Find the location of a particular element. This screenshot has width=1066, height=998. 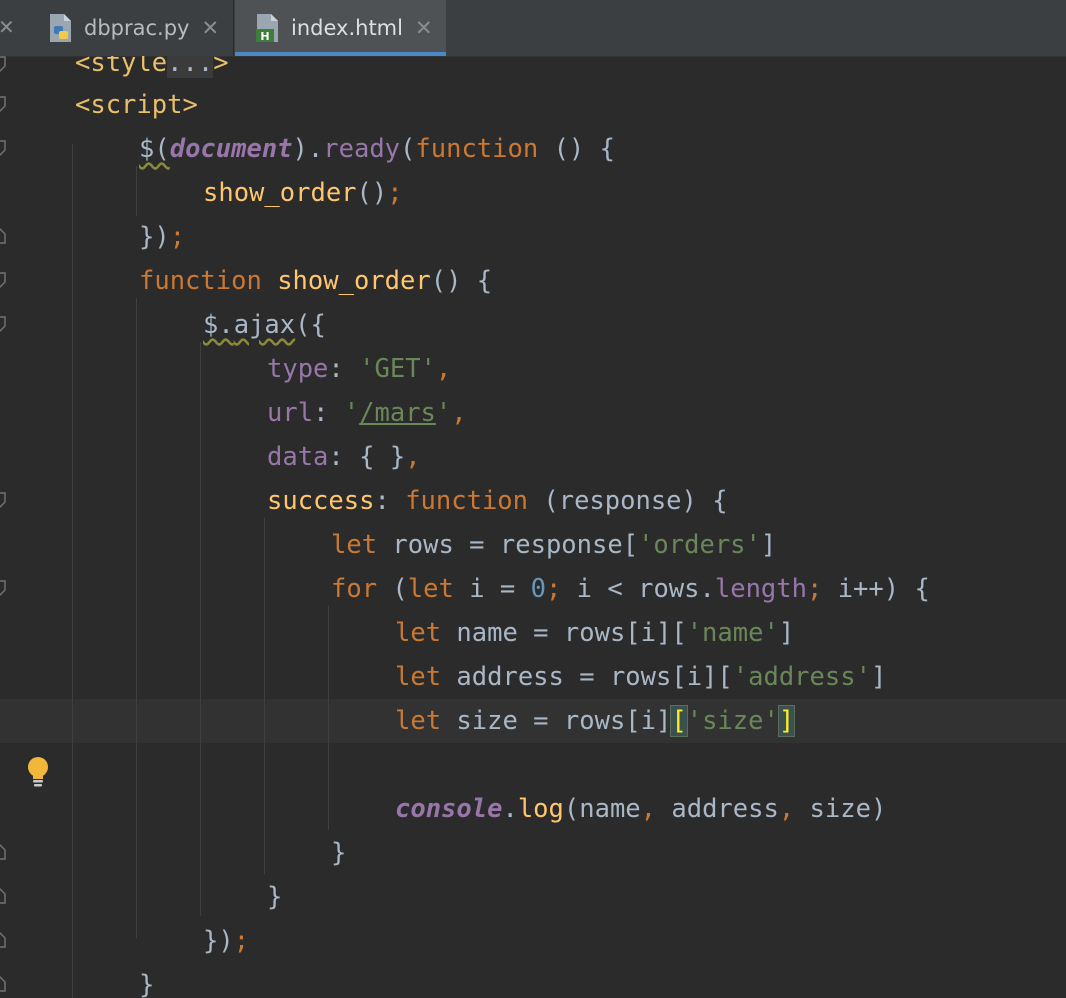

tab-index-html: H index.html ✕ is located at coordinates (340, 28).